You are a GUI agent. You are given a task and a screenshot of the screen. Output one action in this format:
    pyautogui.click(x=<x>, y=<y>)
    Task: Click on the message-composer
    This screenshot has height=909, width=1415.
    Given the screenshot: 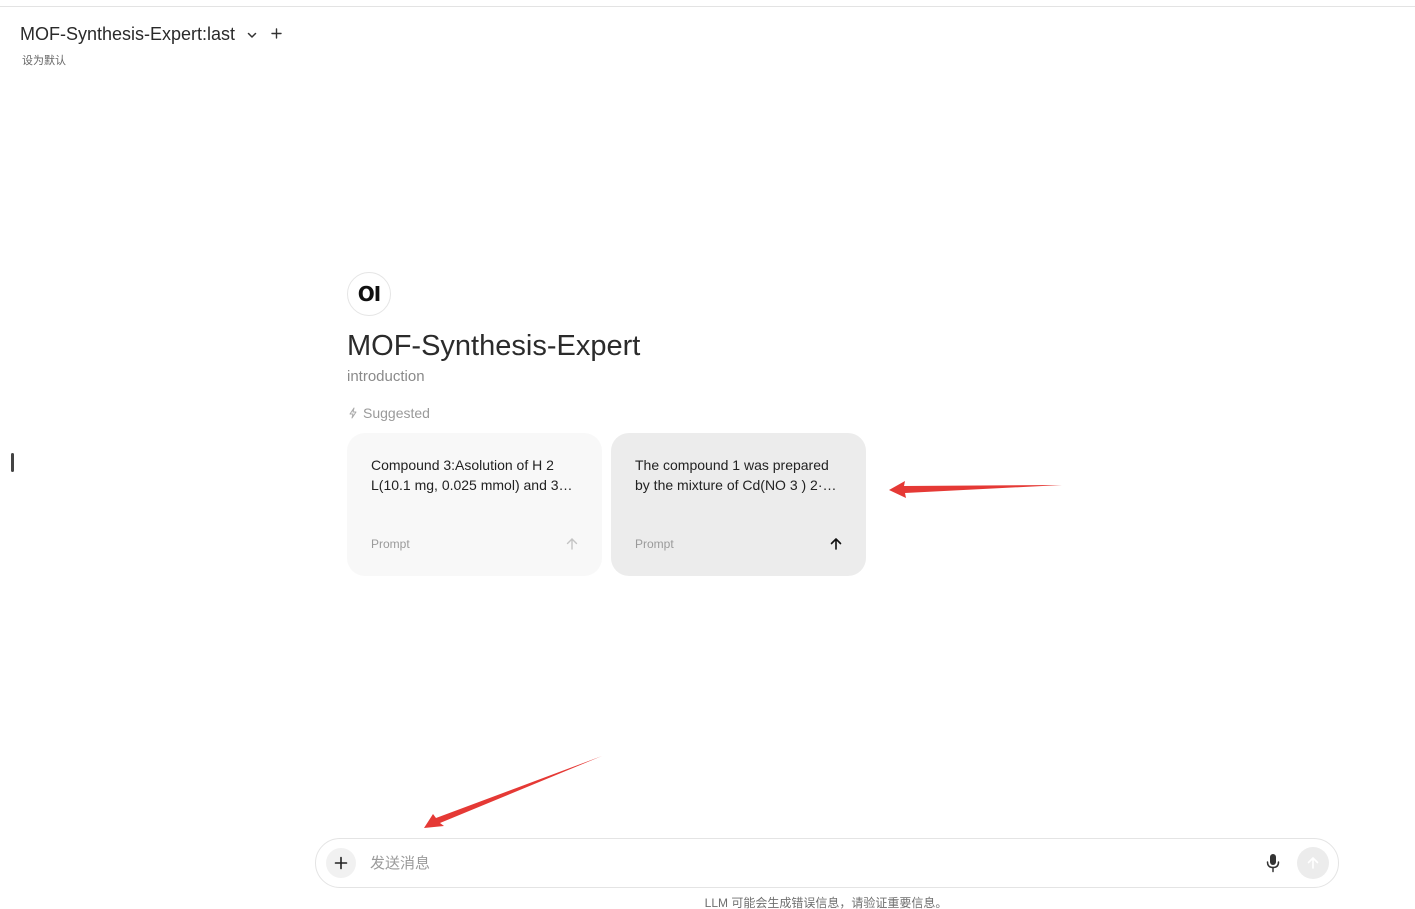 What is the action you would take?
    pyautogui.click(x=827, y=863)
    